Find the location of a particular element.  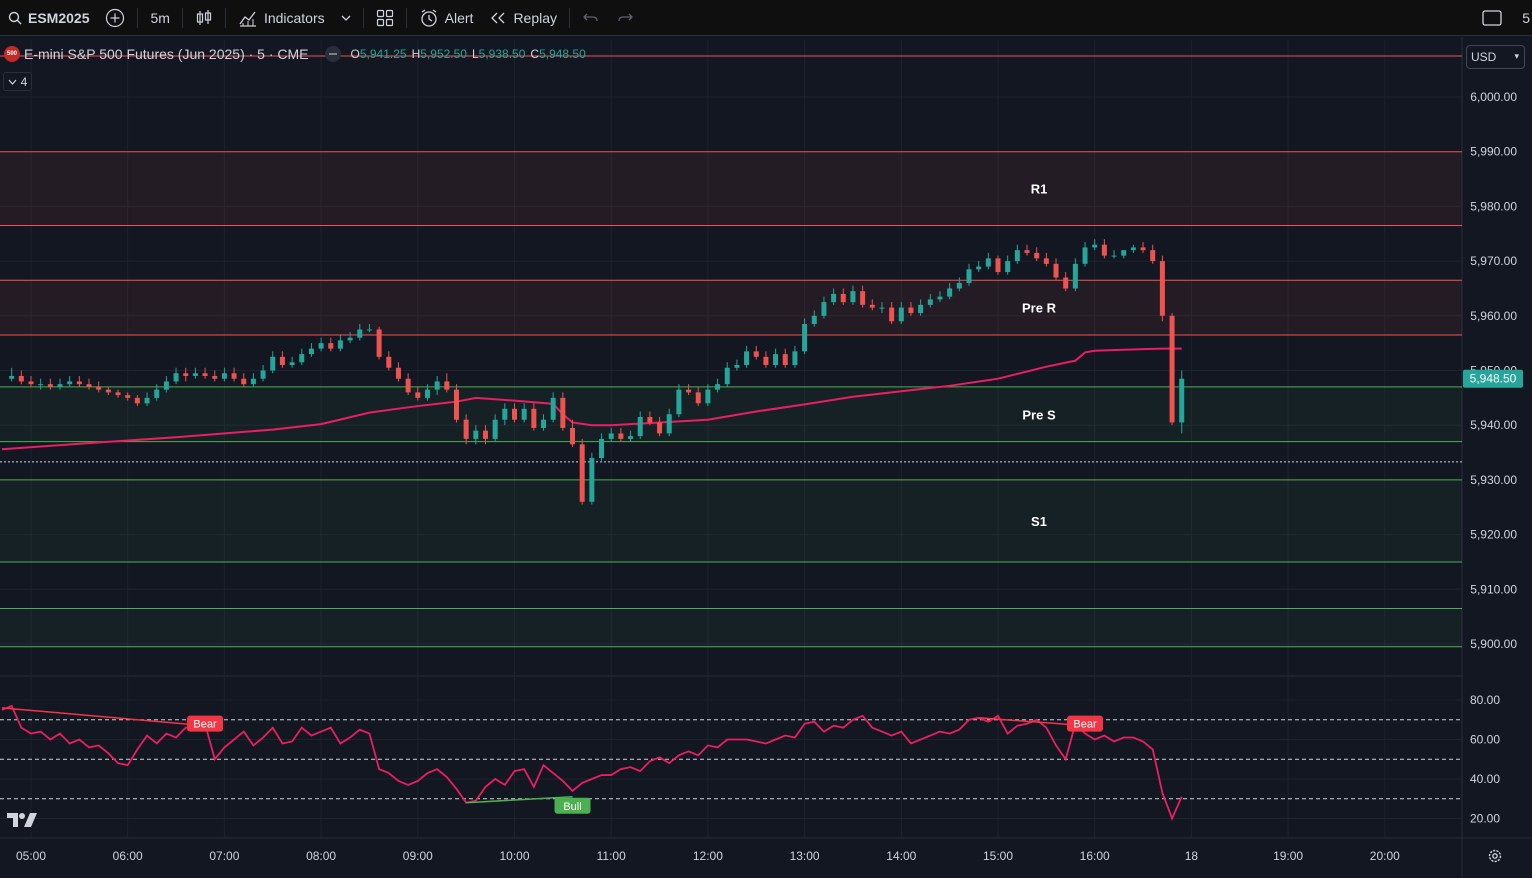

price-tick-label: 5,910.00 is located at coordinates (1493, 589).